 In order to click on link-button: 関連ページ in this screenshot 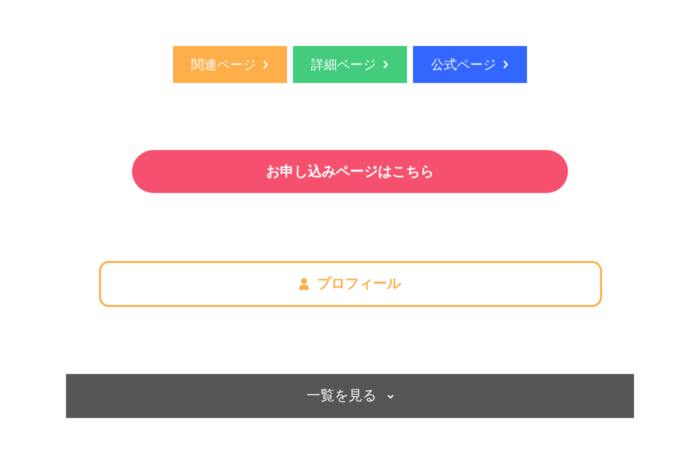, I will do `click(230, 64)`.